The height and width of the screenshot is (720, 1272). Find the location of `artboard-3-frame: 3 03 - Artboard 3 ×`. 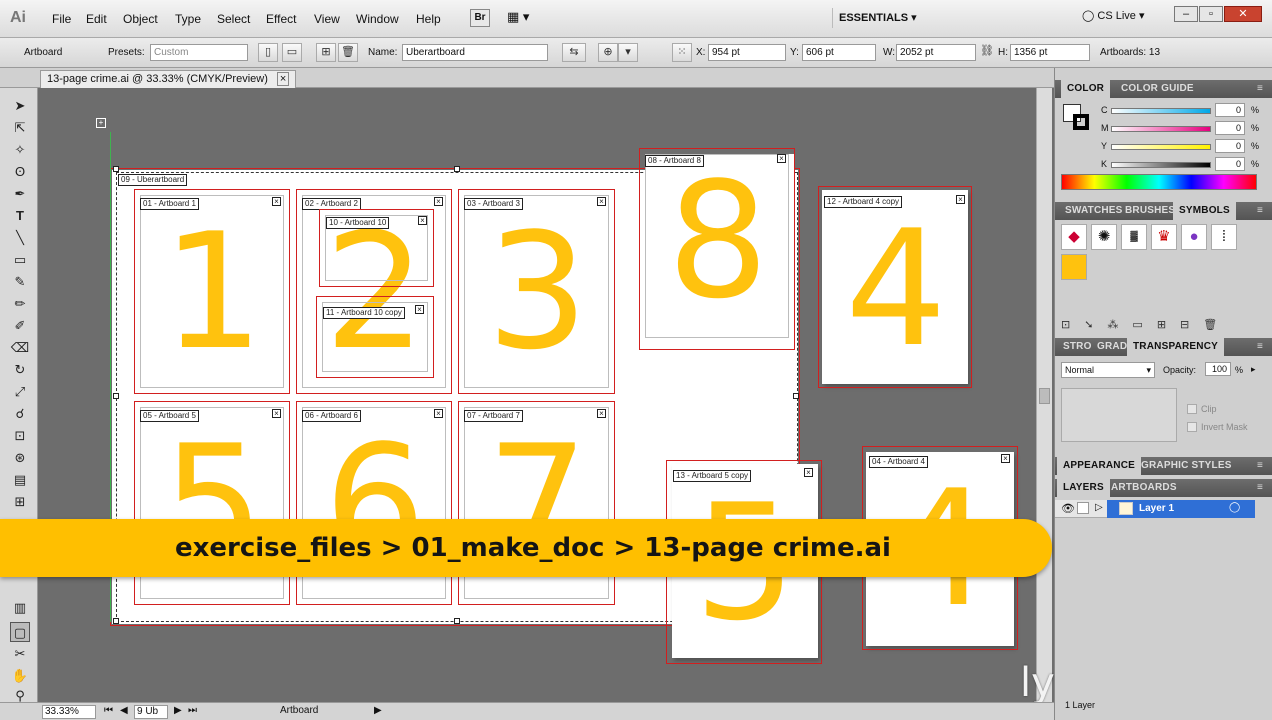

artboard-3-frame: 3 03 - Artboard 3 × is located at coordinates (536, 291).